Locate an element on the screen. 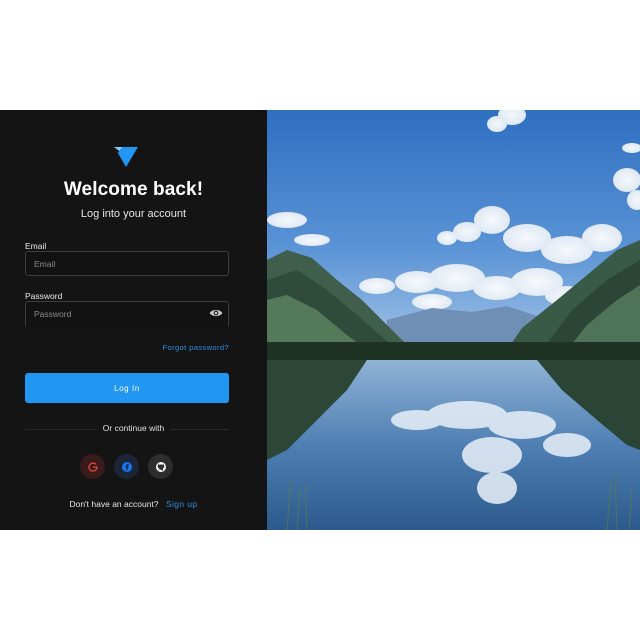  facebook-login-button is located at coordinates (126, 466).